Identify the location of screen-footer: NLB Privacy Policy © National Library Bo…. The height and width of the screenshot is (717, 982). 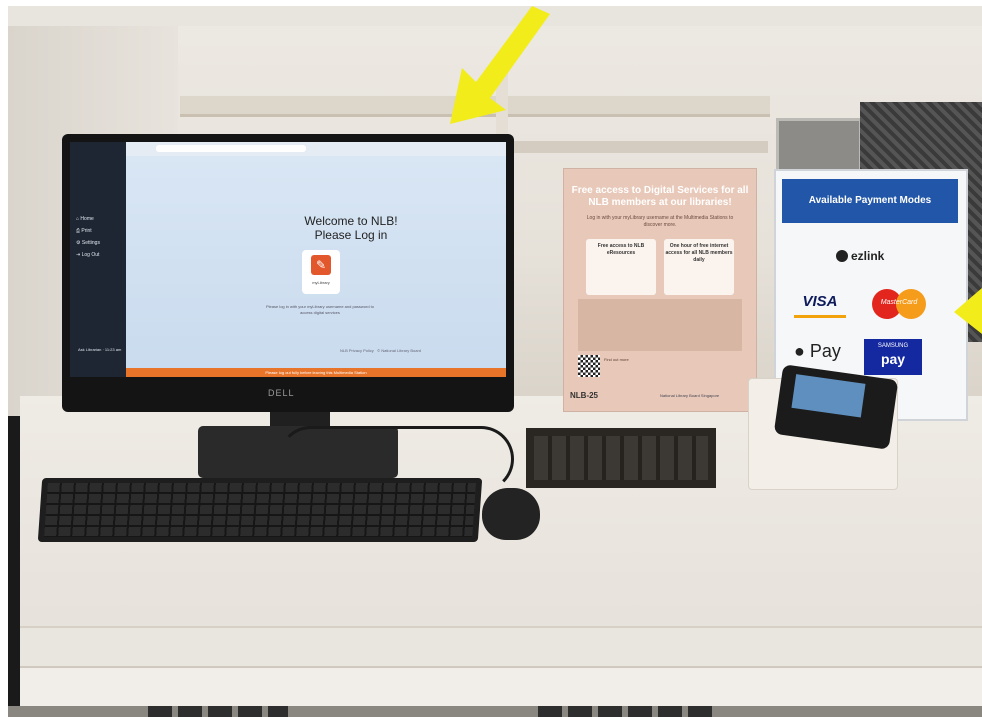
(380, 350).